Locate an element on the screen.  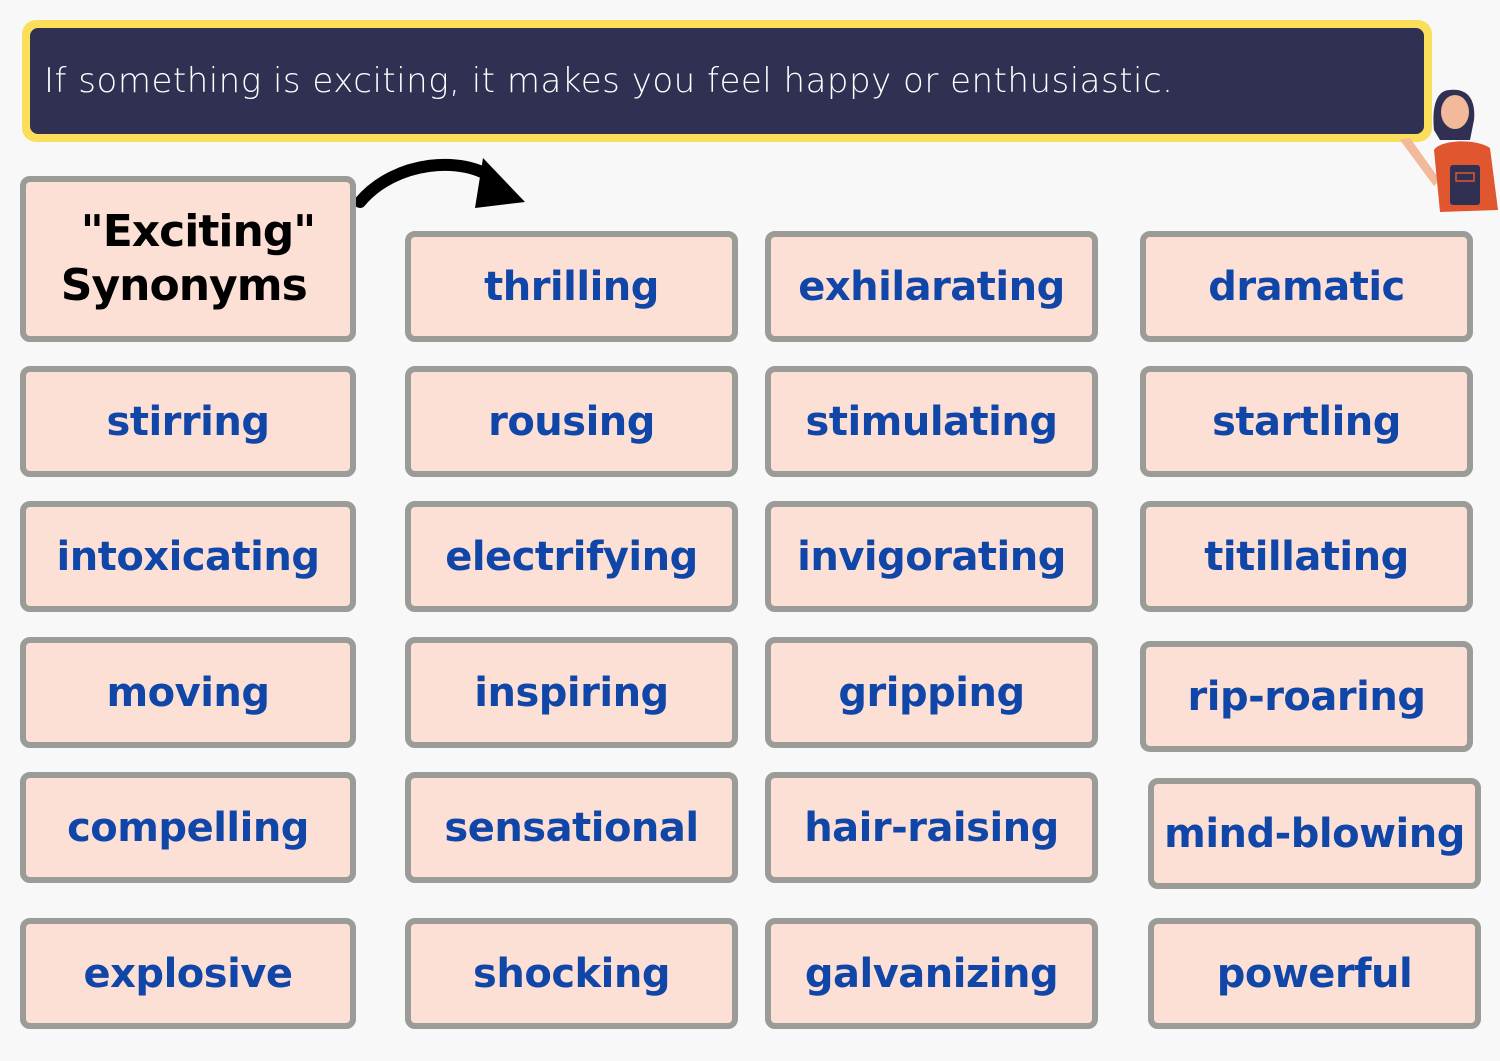
synonym-word: exhilarating is located at coordinates (931, 286).